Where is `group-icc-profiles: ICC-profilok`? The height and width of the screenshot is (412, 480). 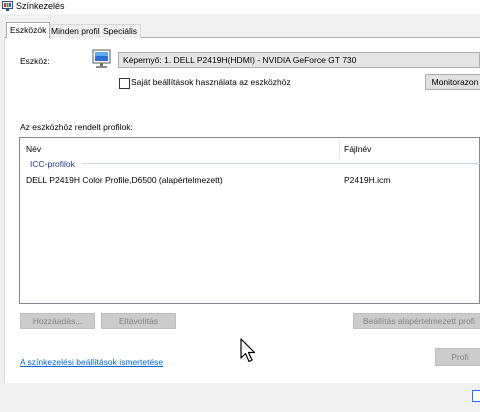
group-icc-profiles: ICC-profilok is located at coordinates (52, 164).